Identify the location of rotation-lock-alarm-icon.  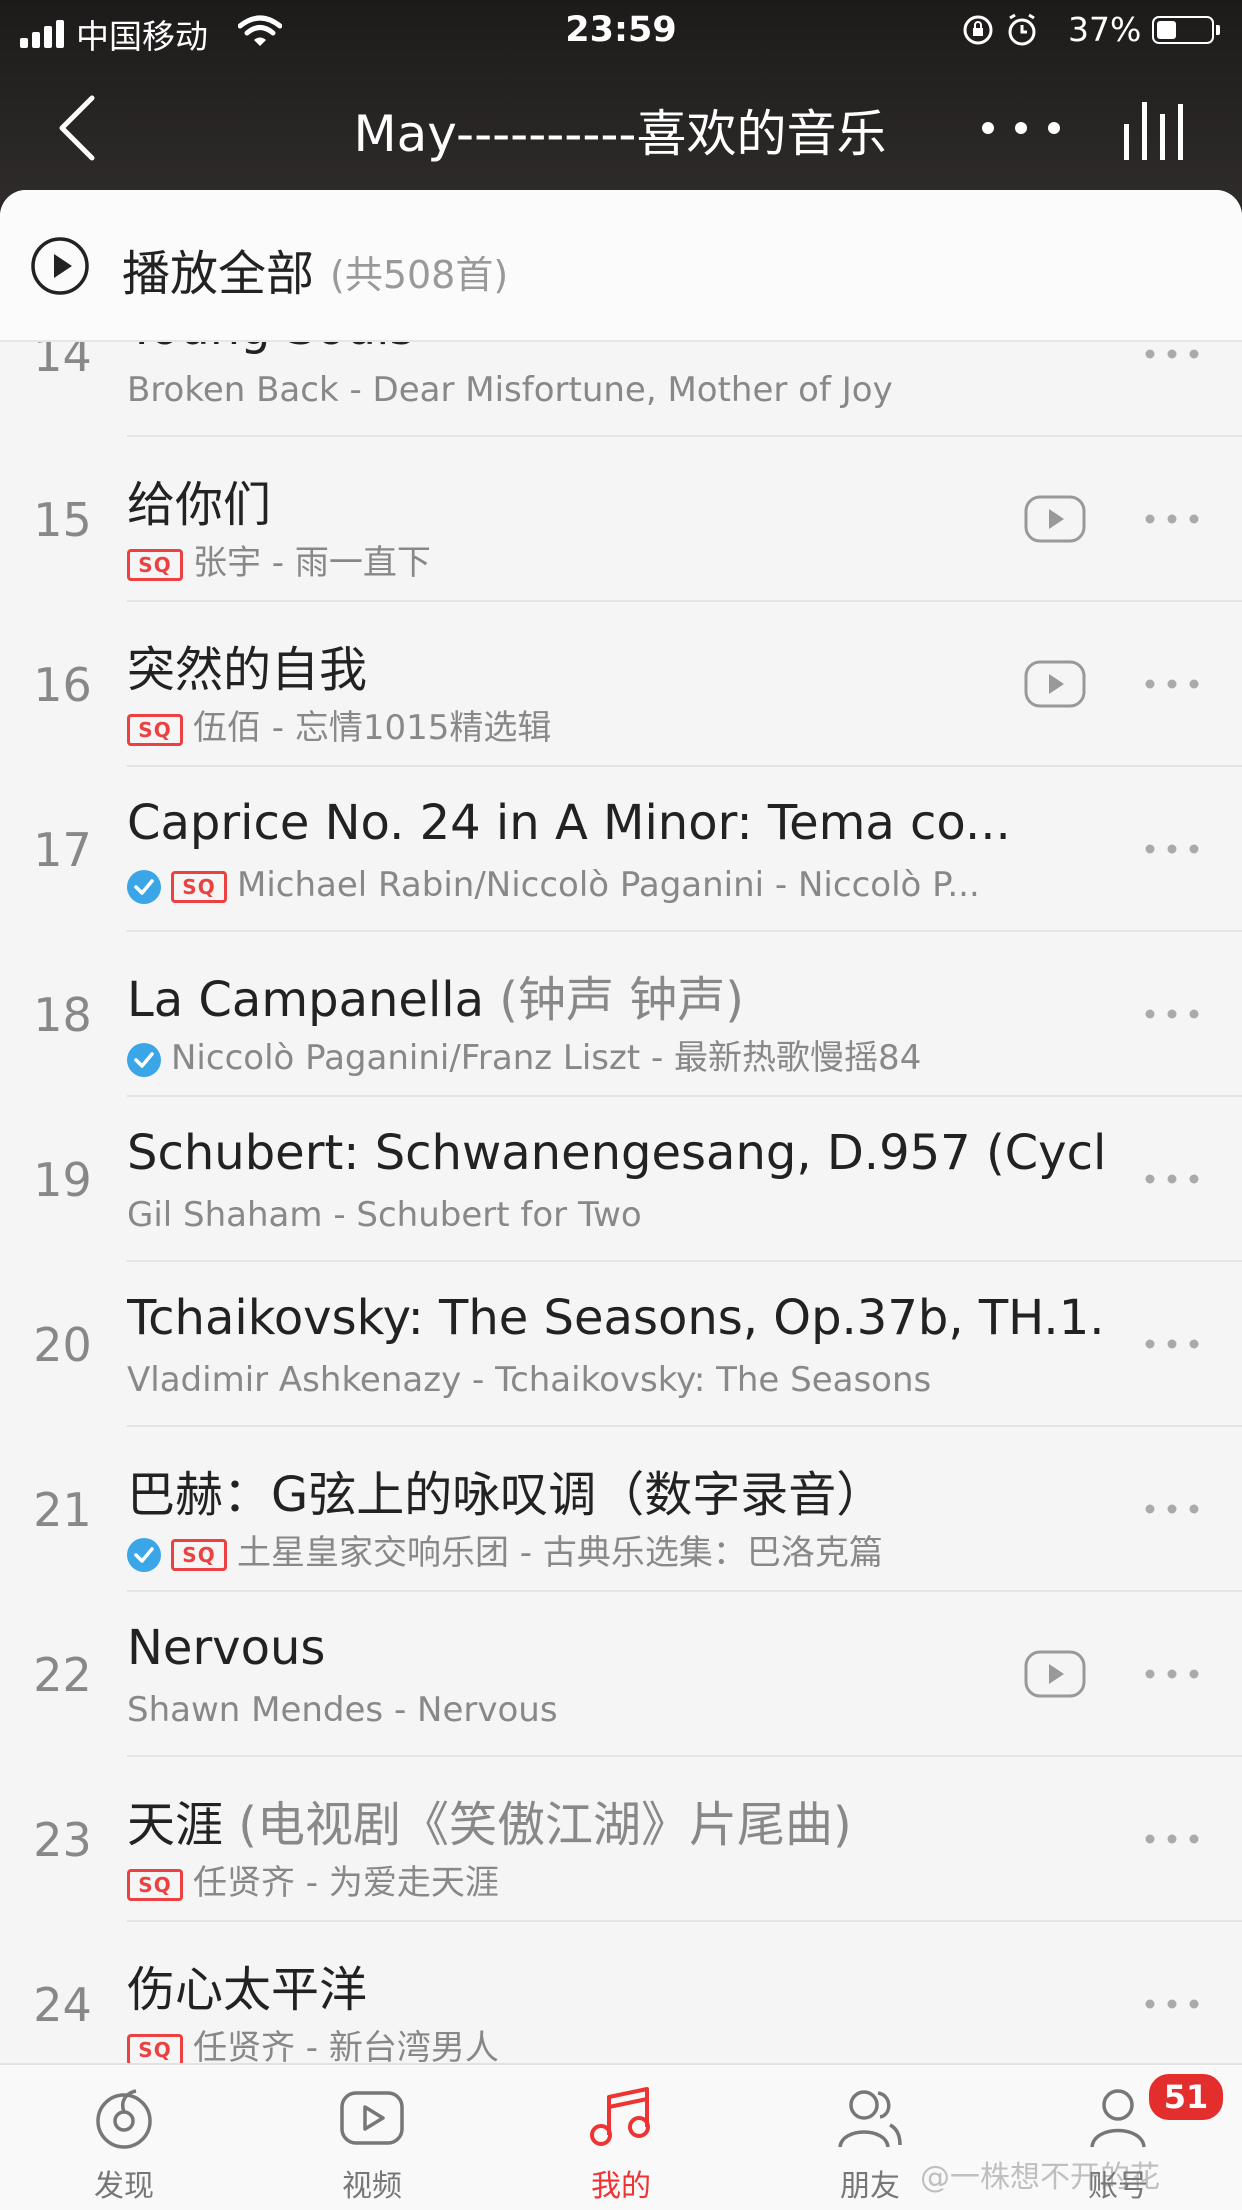
(999, 29).